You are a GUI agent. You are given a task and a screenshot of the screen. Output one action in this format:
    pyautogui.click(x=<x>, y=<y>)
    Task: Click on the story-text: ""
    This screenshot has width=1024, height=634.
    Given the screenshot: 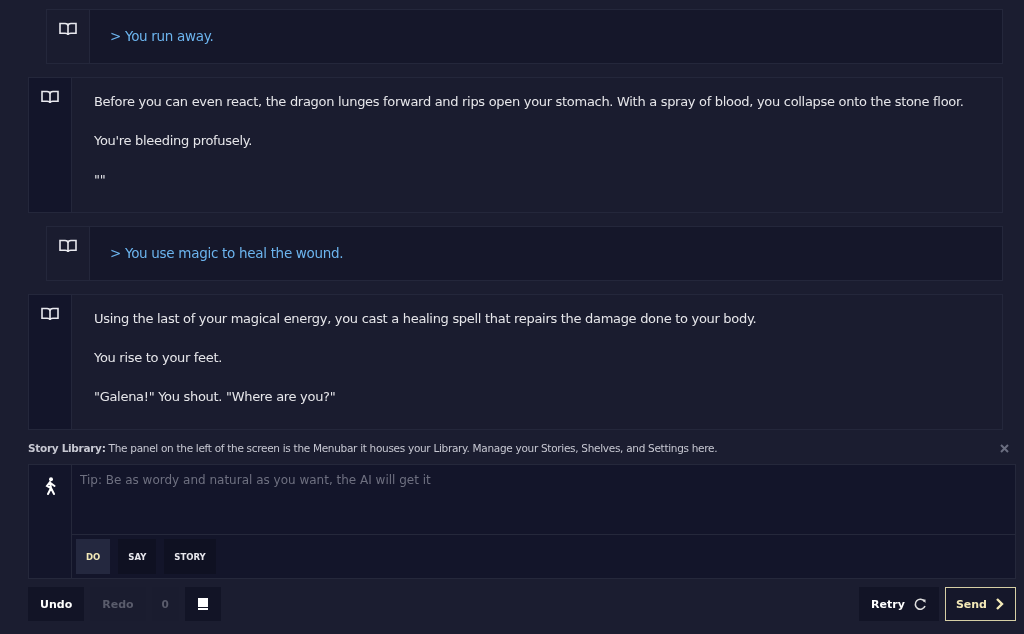 What is the action you would take?
    pyautogui.click(x=100, y=180)
    